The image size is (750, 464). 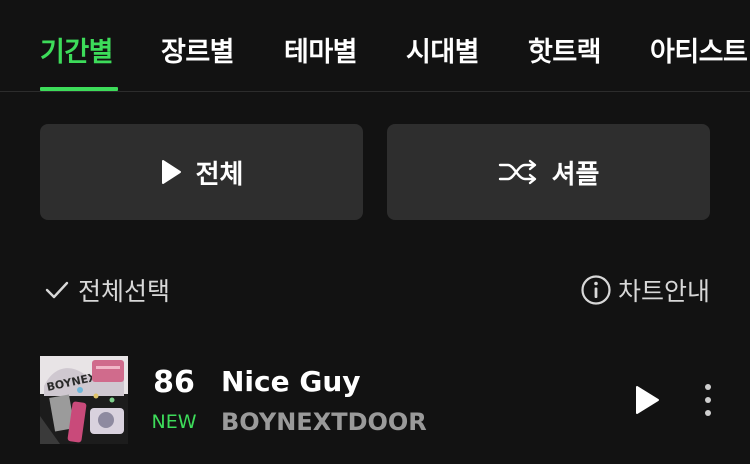 I want to click on play-all-label: 전체, so click(x=219, y=174).